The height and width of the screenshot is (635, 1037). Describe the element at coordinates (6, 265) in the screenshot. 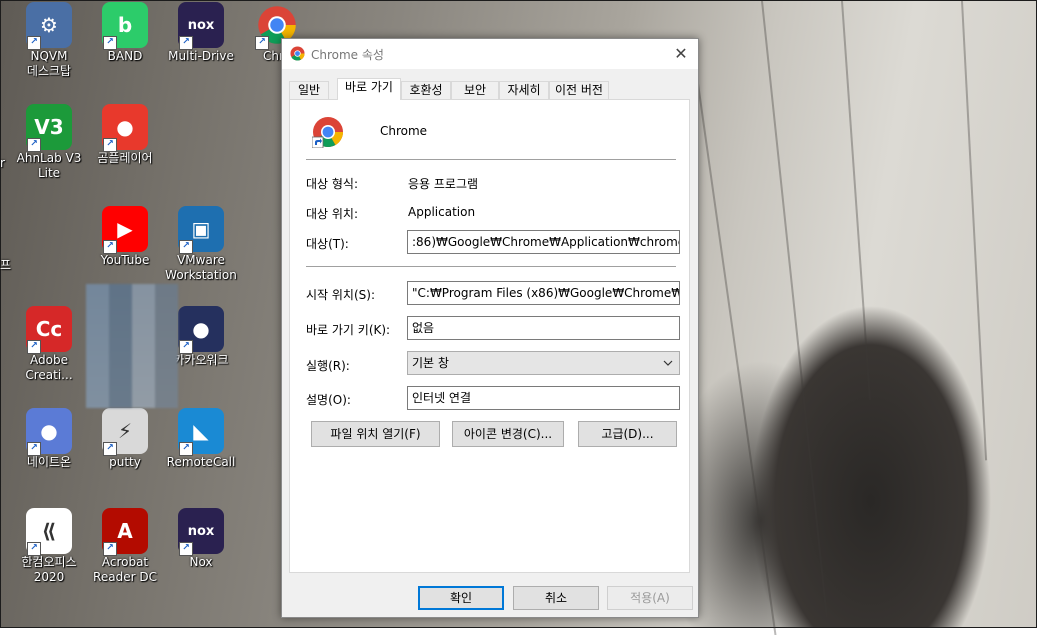

I see `cut-label-left-2: 프` at that location.